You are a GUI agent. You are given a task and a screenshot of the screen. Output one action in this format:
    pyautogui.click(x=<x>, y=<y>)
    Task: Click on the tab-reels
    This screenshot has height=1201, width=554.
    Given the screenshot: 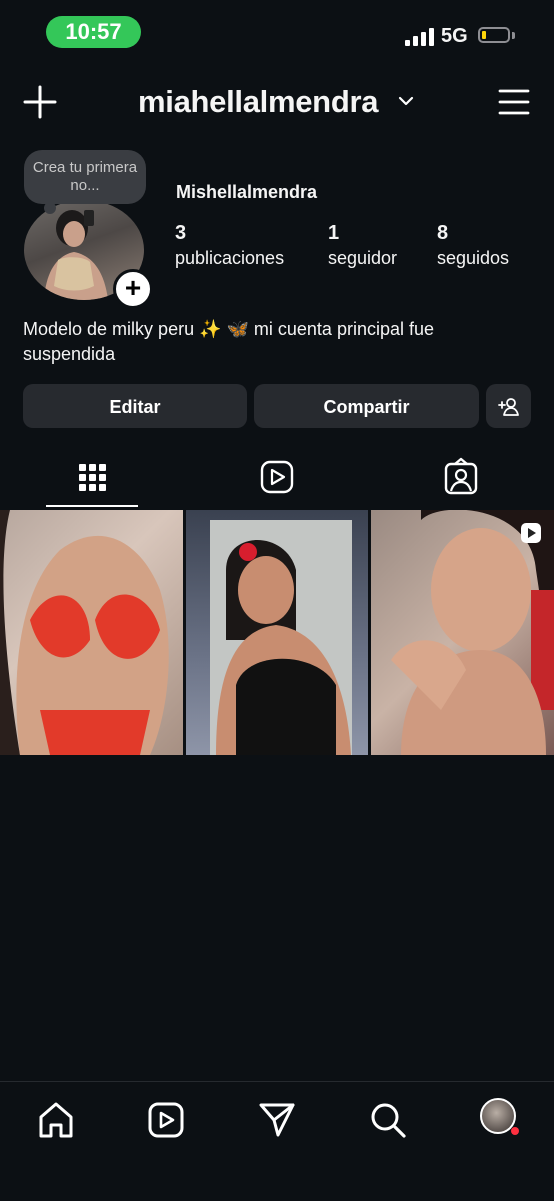 What is the action you would take?
    pyautogui.click(x=277, y=479)
    